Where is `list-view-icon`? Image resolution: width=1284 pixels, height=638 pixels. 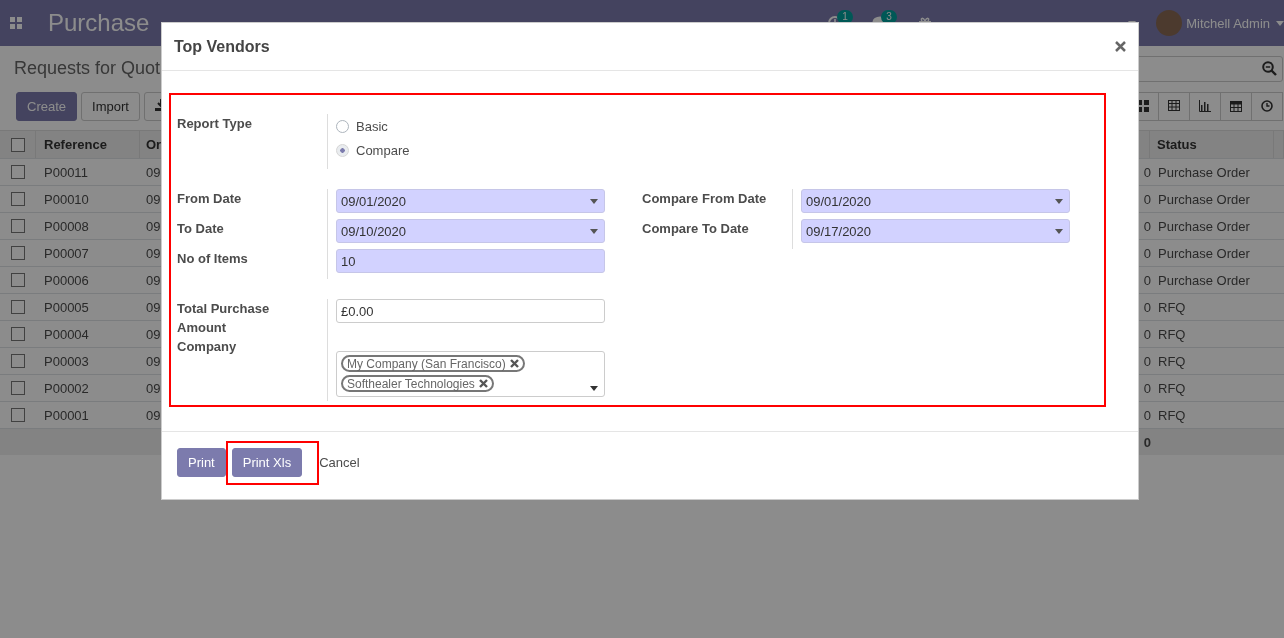 list-view-icon is located at coordinates (1174, 106).